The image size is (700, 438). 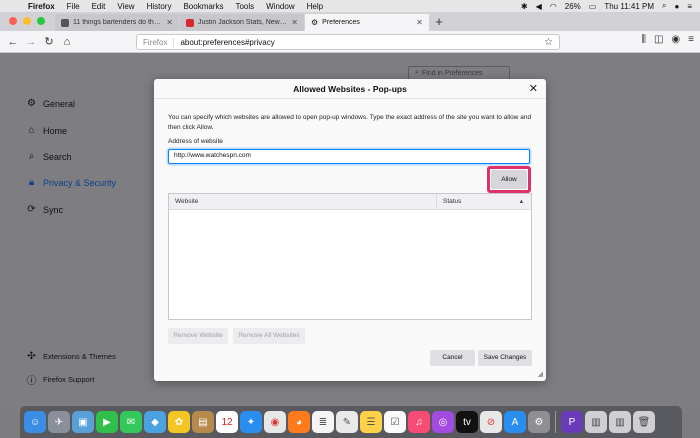 What do you see at coordinates (179, 422) in the screenshot?
I see `photos-icon: ✿` at bounding box center [179, 422].